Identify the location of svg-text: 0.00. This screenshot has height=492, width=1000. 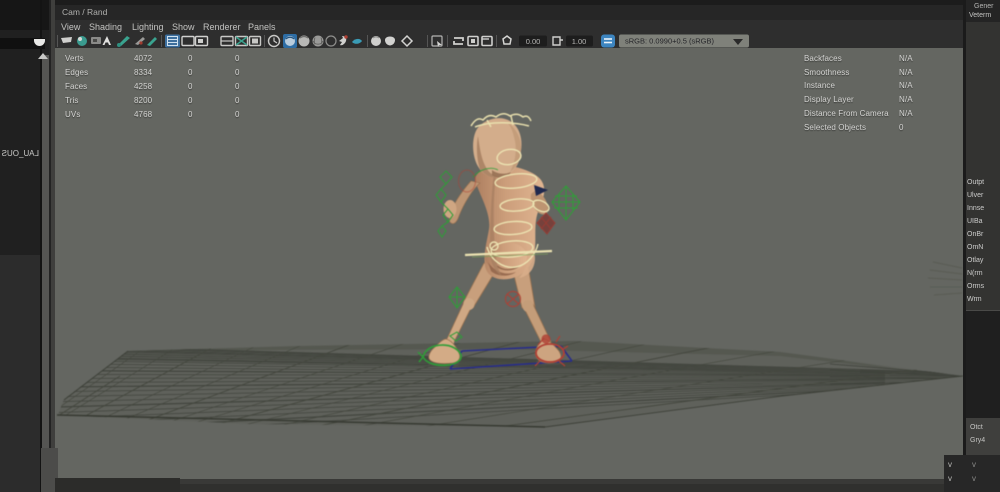
(533, 41).